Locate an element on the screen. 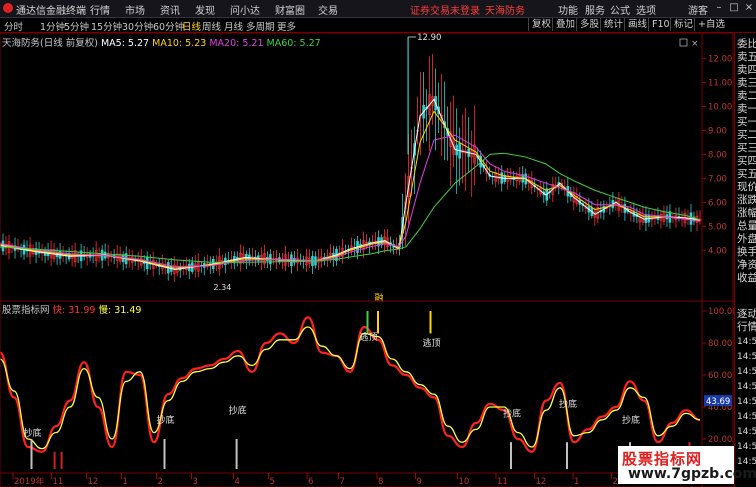 Image resolution: width=756 pixels, height=487 pixels. side-label-ask5: 卖五 is located at coordinates (746, 57).